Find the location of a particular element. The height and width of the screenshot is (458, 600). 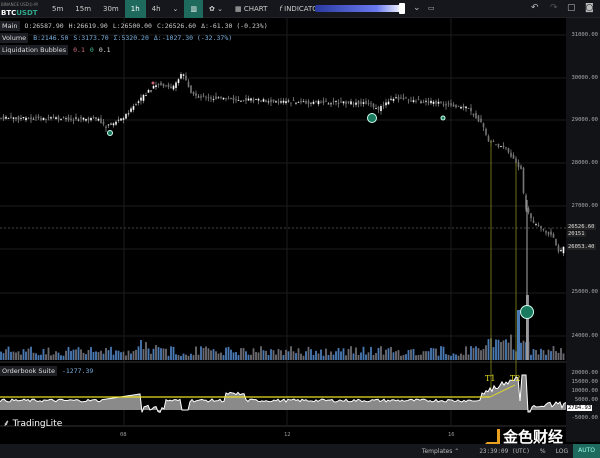

volume-tag: Volume is located at coordinates (14, 38).